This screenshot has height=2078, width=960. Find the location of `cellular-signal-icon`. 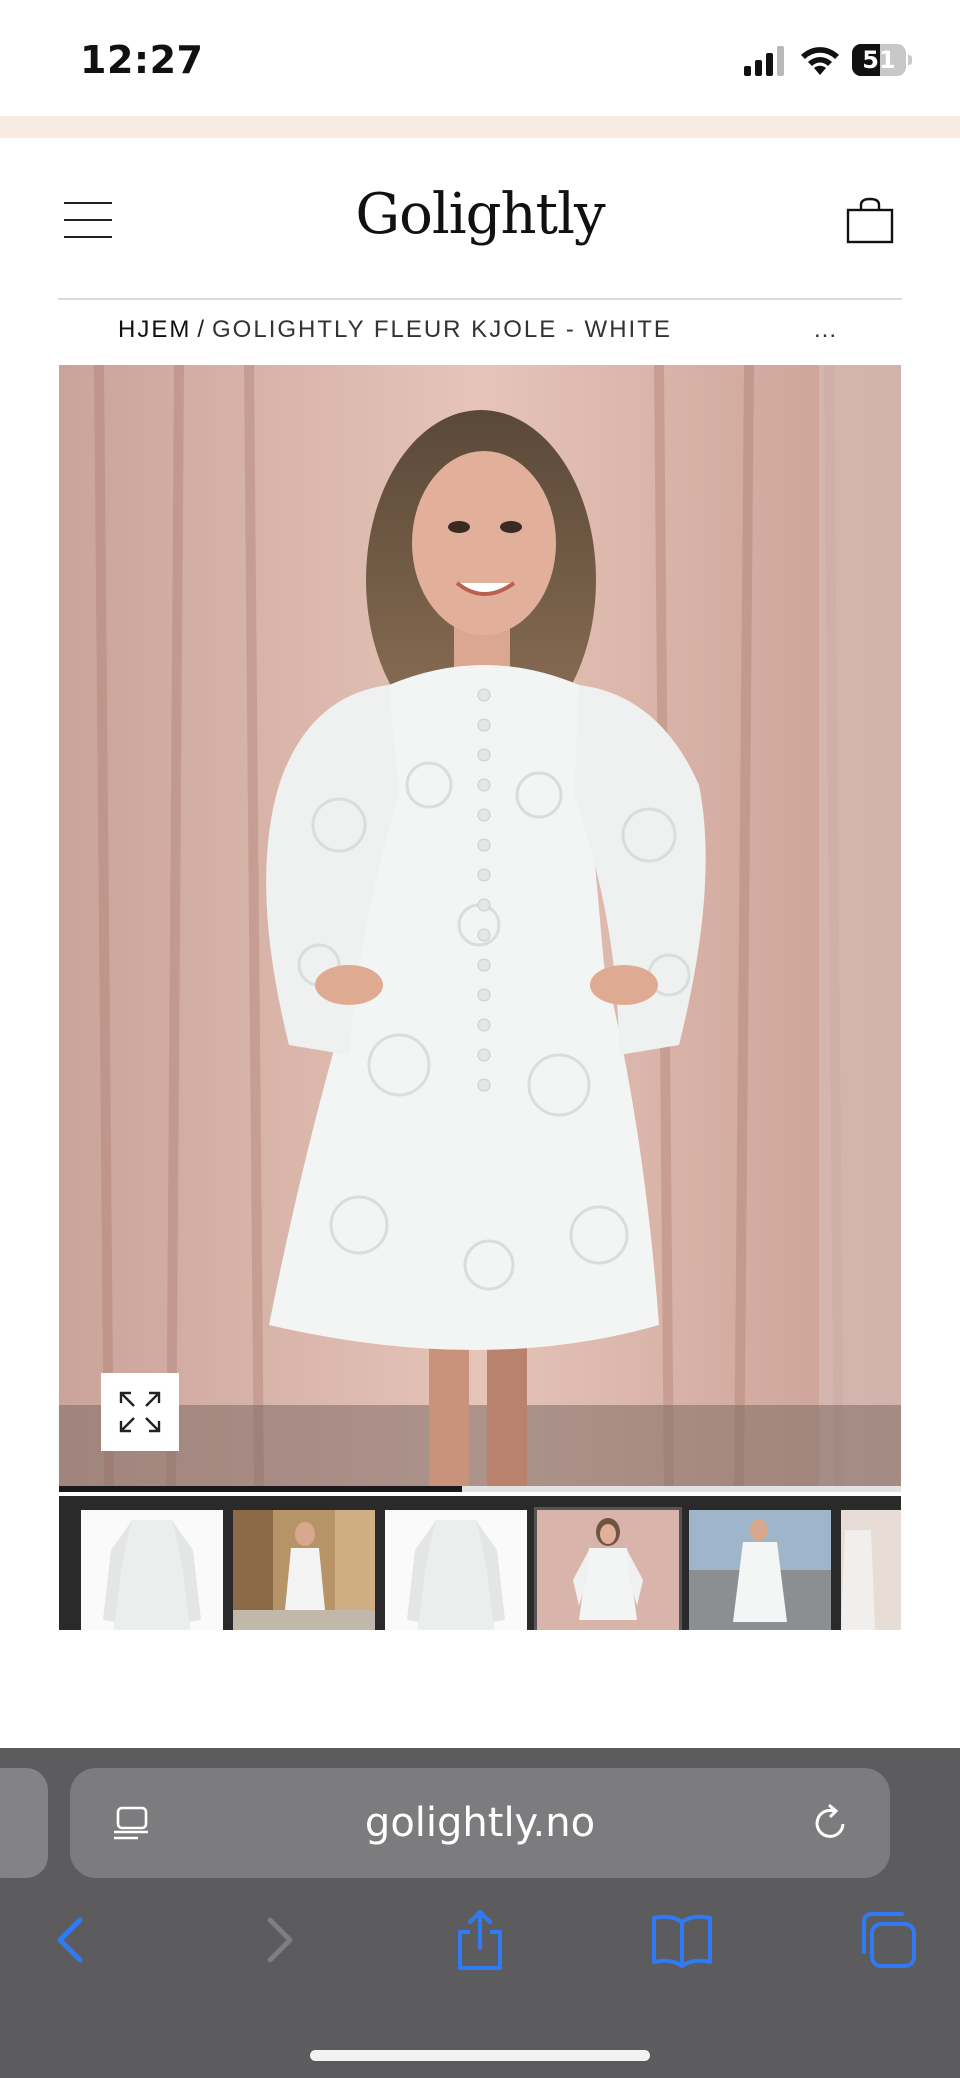

cellular-signal-icon is located at coordinates (764, 61).